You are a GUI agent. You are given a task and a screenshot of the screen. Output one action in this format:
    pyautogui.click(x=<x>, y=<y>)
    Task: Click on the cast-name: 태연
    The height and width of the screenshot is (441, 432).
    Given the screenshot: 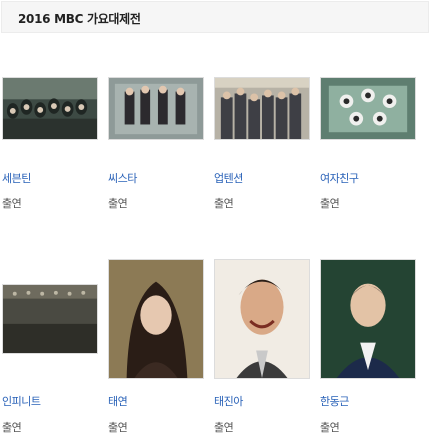 What is the action you would take?
    pyautogui.click(x=118, y=401)
    